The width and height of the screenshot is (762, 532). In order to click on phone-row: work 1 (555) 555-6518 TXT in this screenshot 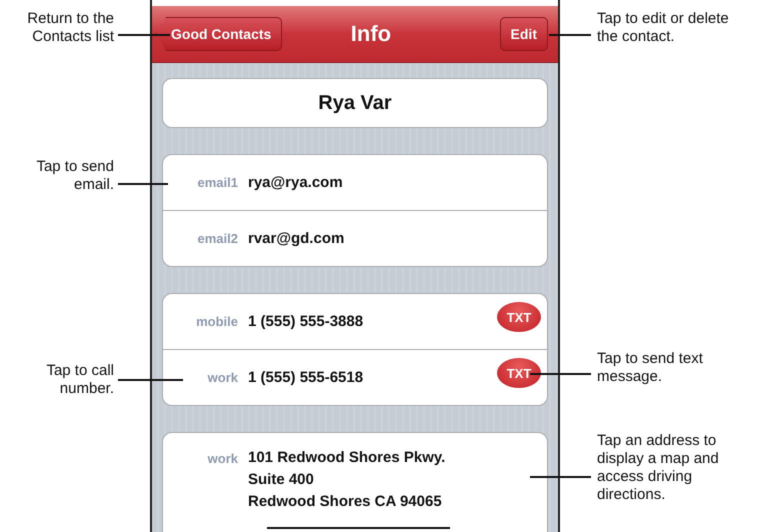, I will do `click(355, 377)`.